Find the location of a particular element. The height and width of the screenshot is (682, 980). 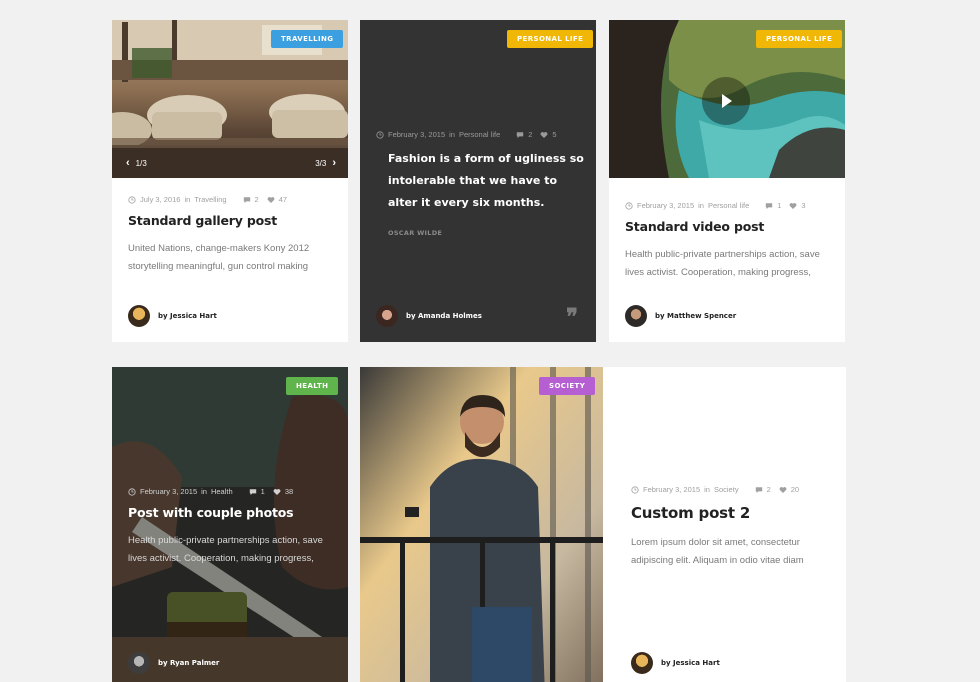

post-author: by Amanda Holmes is located at coordinates (429, 316).